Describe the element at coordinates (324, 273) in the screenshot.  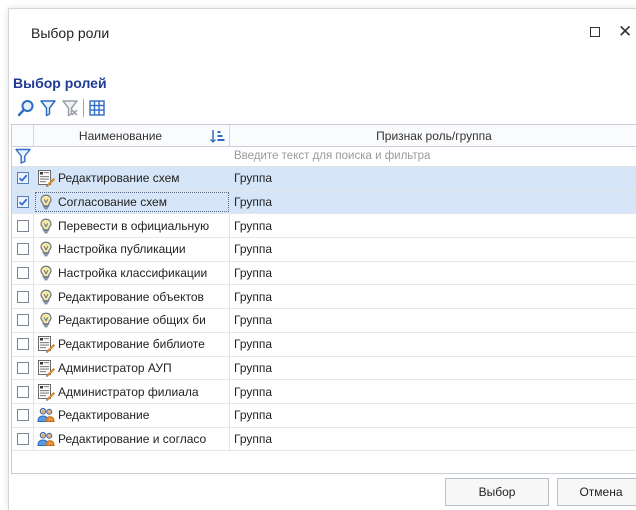
I see `table-row: Настройка классификации Группа` at that location.